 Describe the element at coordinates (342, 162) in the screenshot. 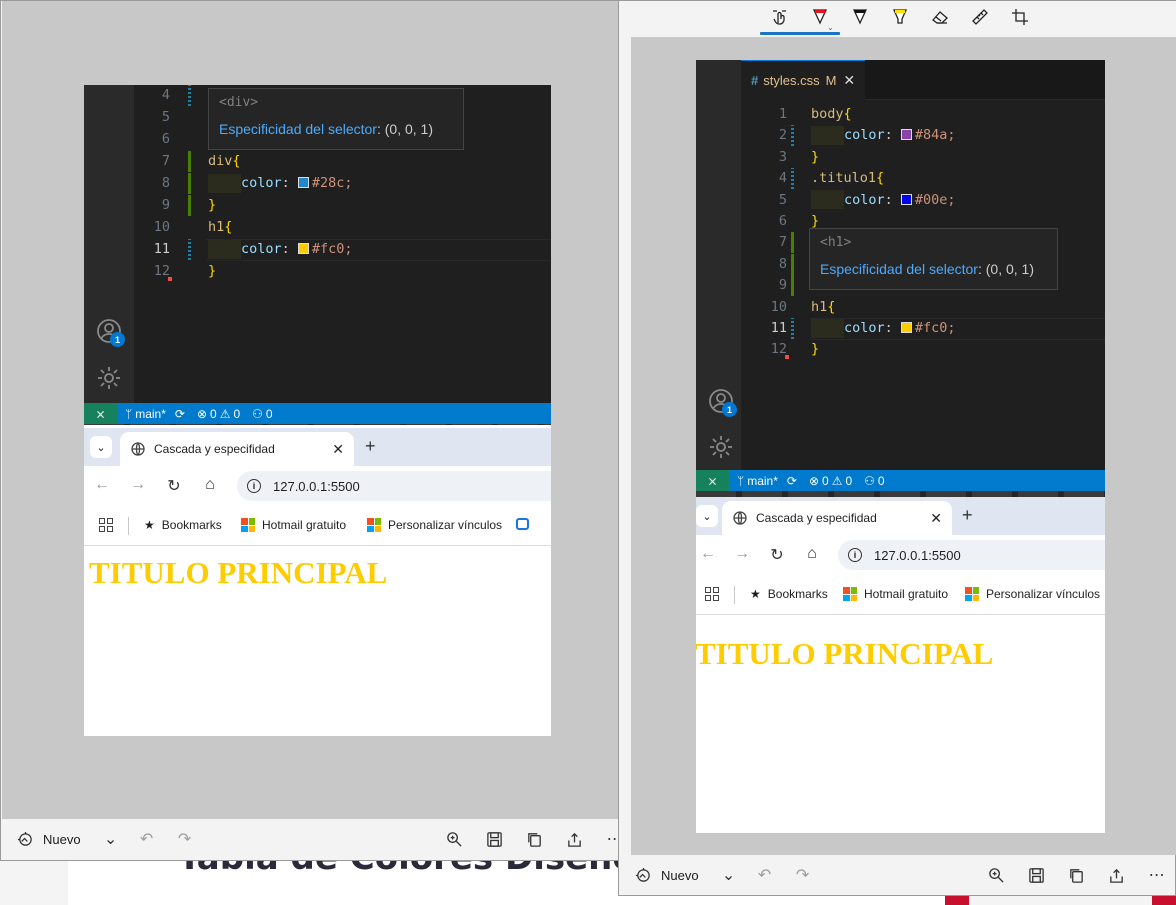

I see `code-line: 7 div{` at that location.